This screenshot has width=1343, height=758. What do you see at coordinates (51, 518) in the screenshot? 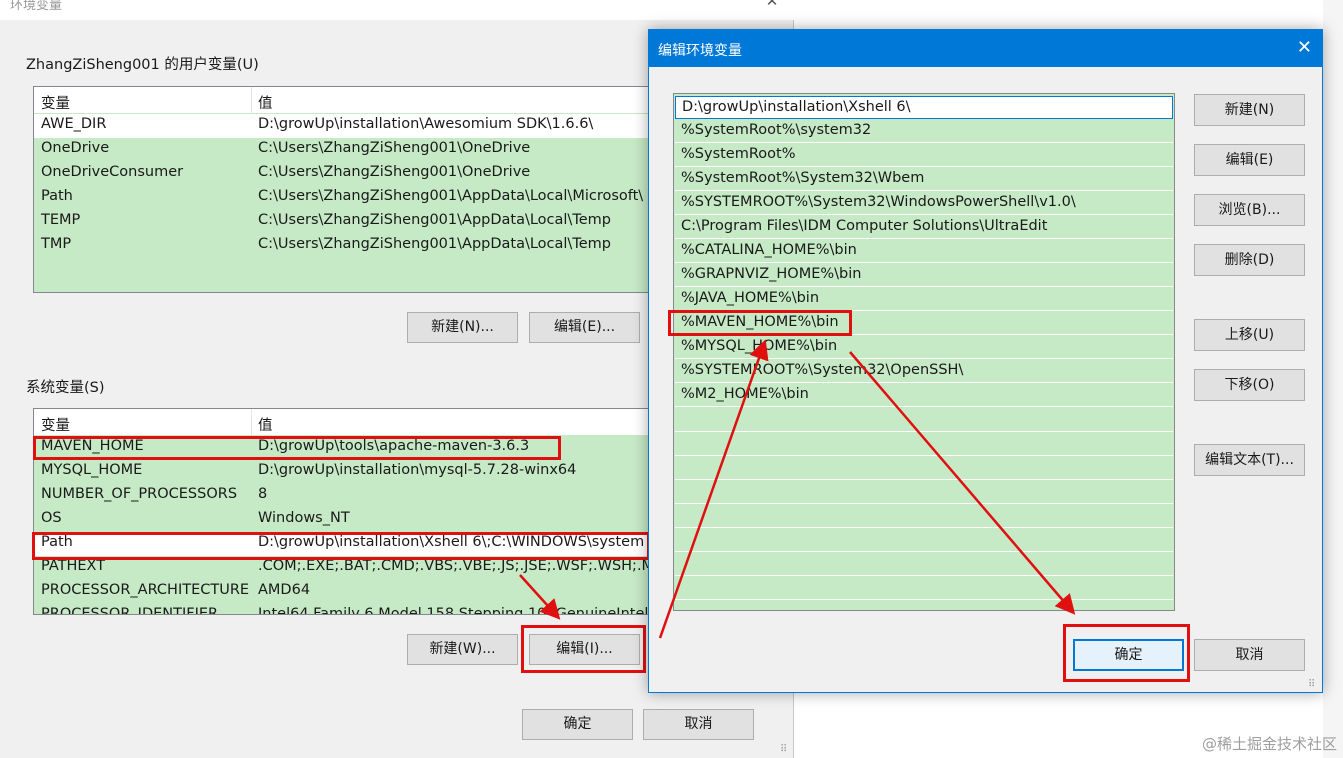
I see `var-name: OS` at bounding box center [51, 518].